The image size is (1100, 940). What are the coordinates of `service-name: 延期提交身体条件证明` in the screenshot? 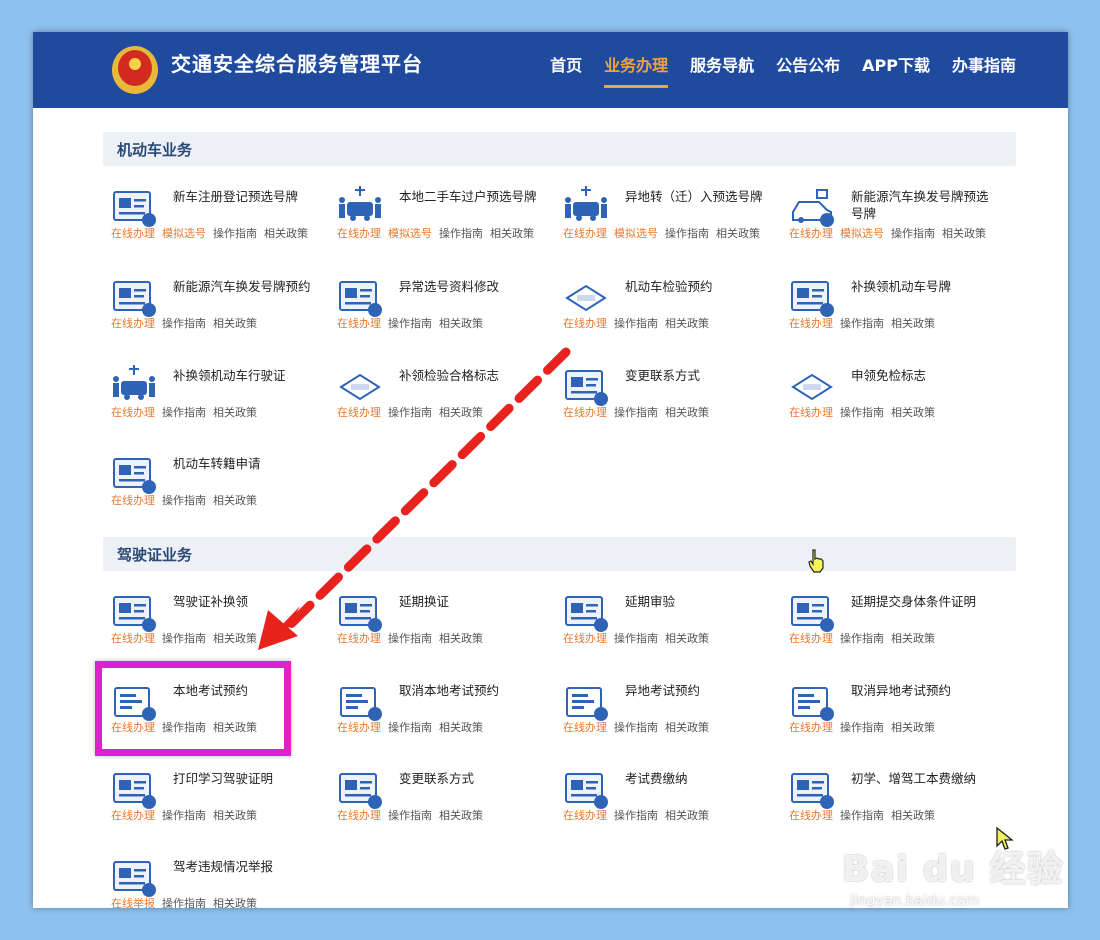 It's located at (925, 601).